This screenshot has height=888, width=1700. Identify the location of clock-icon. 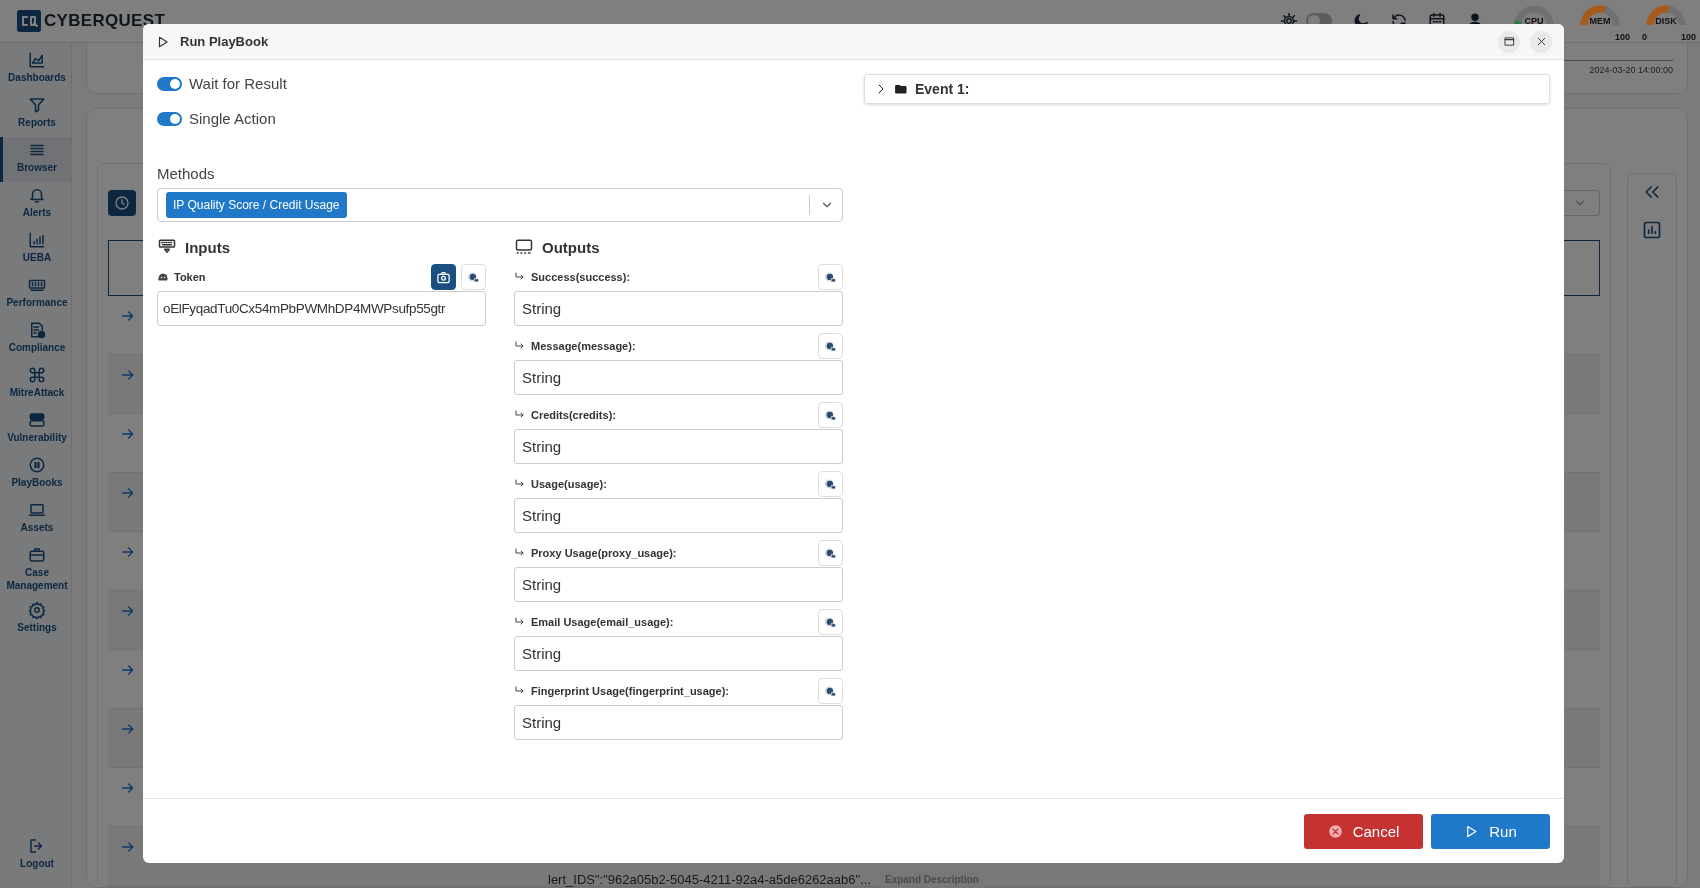
(122, 203).